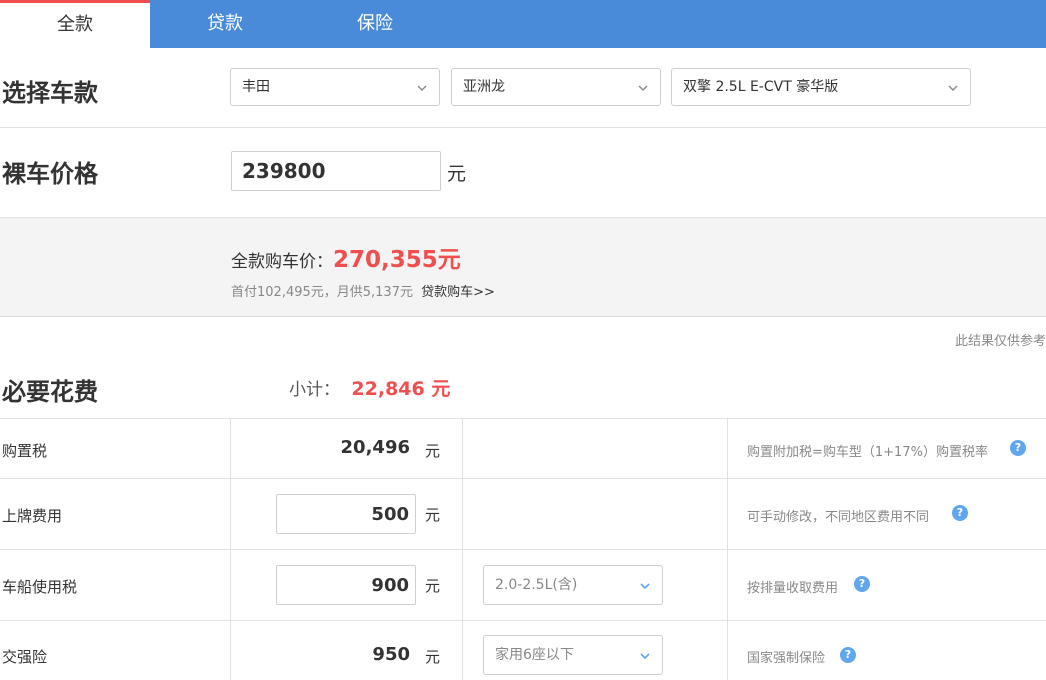  I want to click on vehicle-tax-note: 按排量收取费用, so click(793, 588).